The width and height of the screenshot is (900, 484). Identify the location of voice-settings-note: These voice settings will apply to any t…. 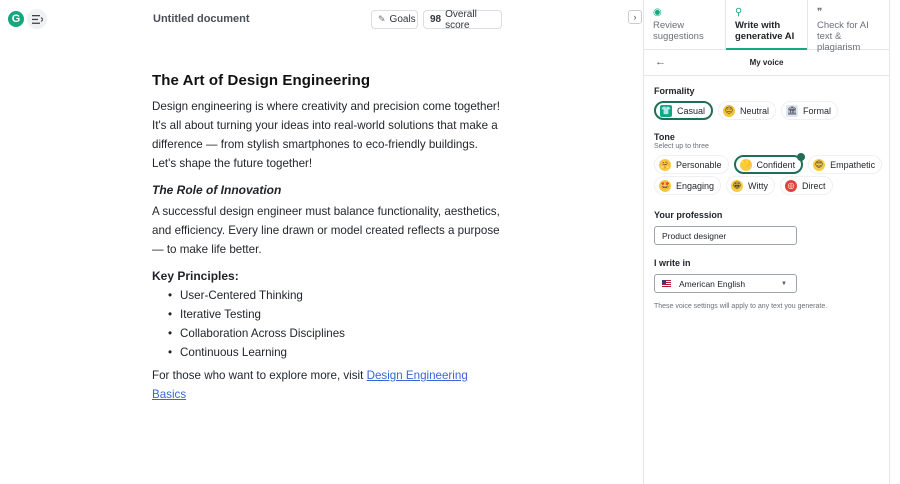
(741, 306).